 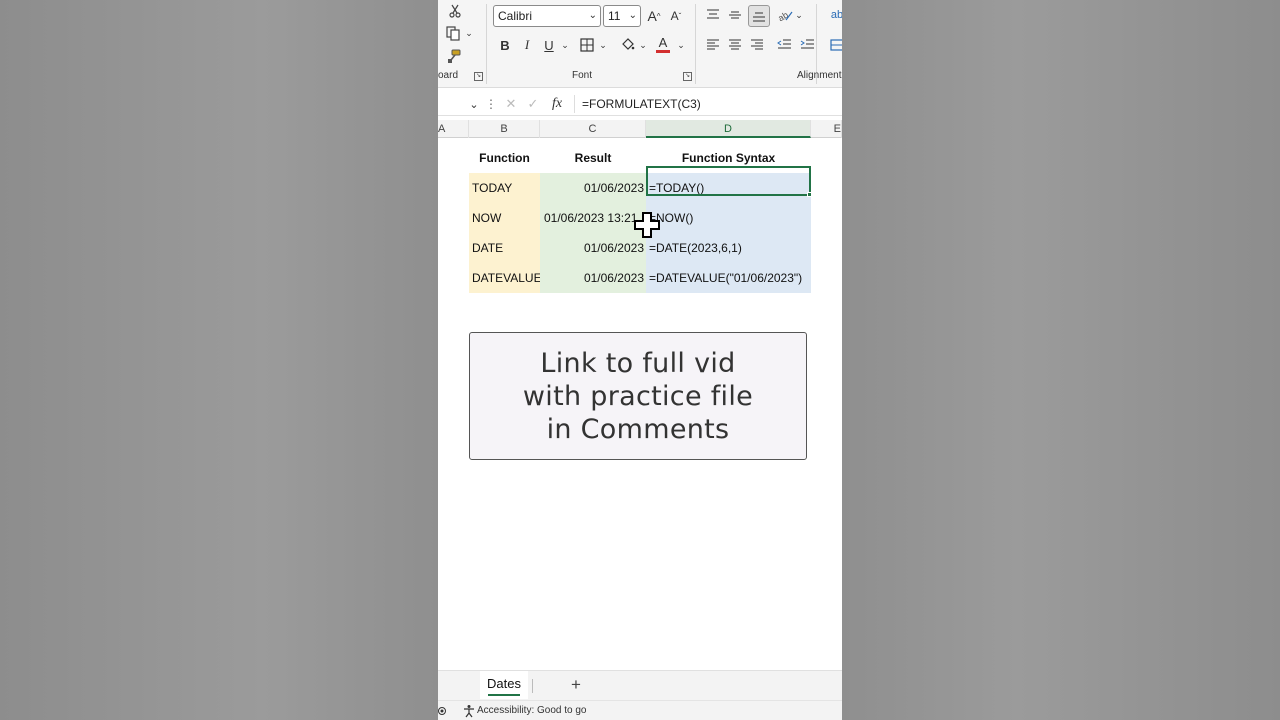 I want to click on align-bottom-icon, so click(x=759, y=16).